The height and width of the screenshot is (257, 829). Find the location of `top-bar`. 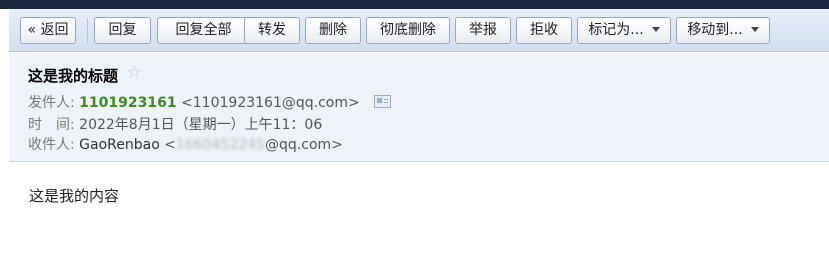

top-bar is located at coordinates (414, 4).